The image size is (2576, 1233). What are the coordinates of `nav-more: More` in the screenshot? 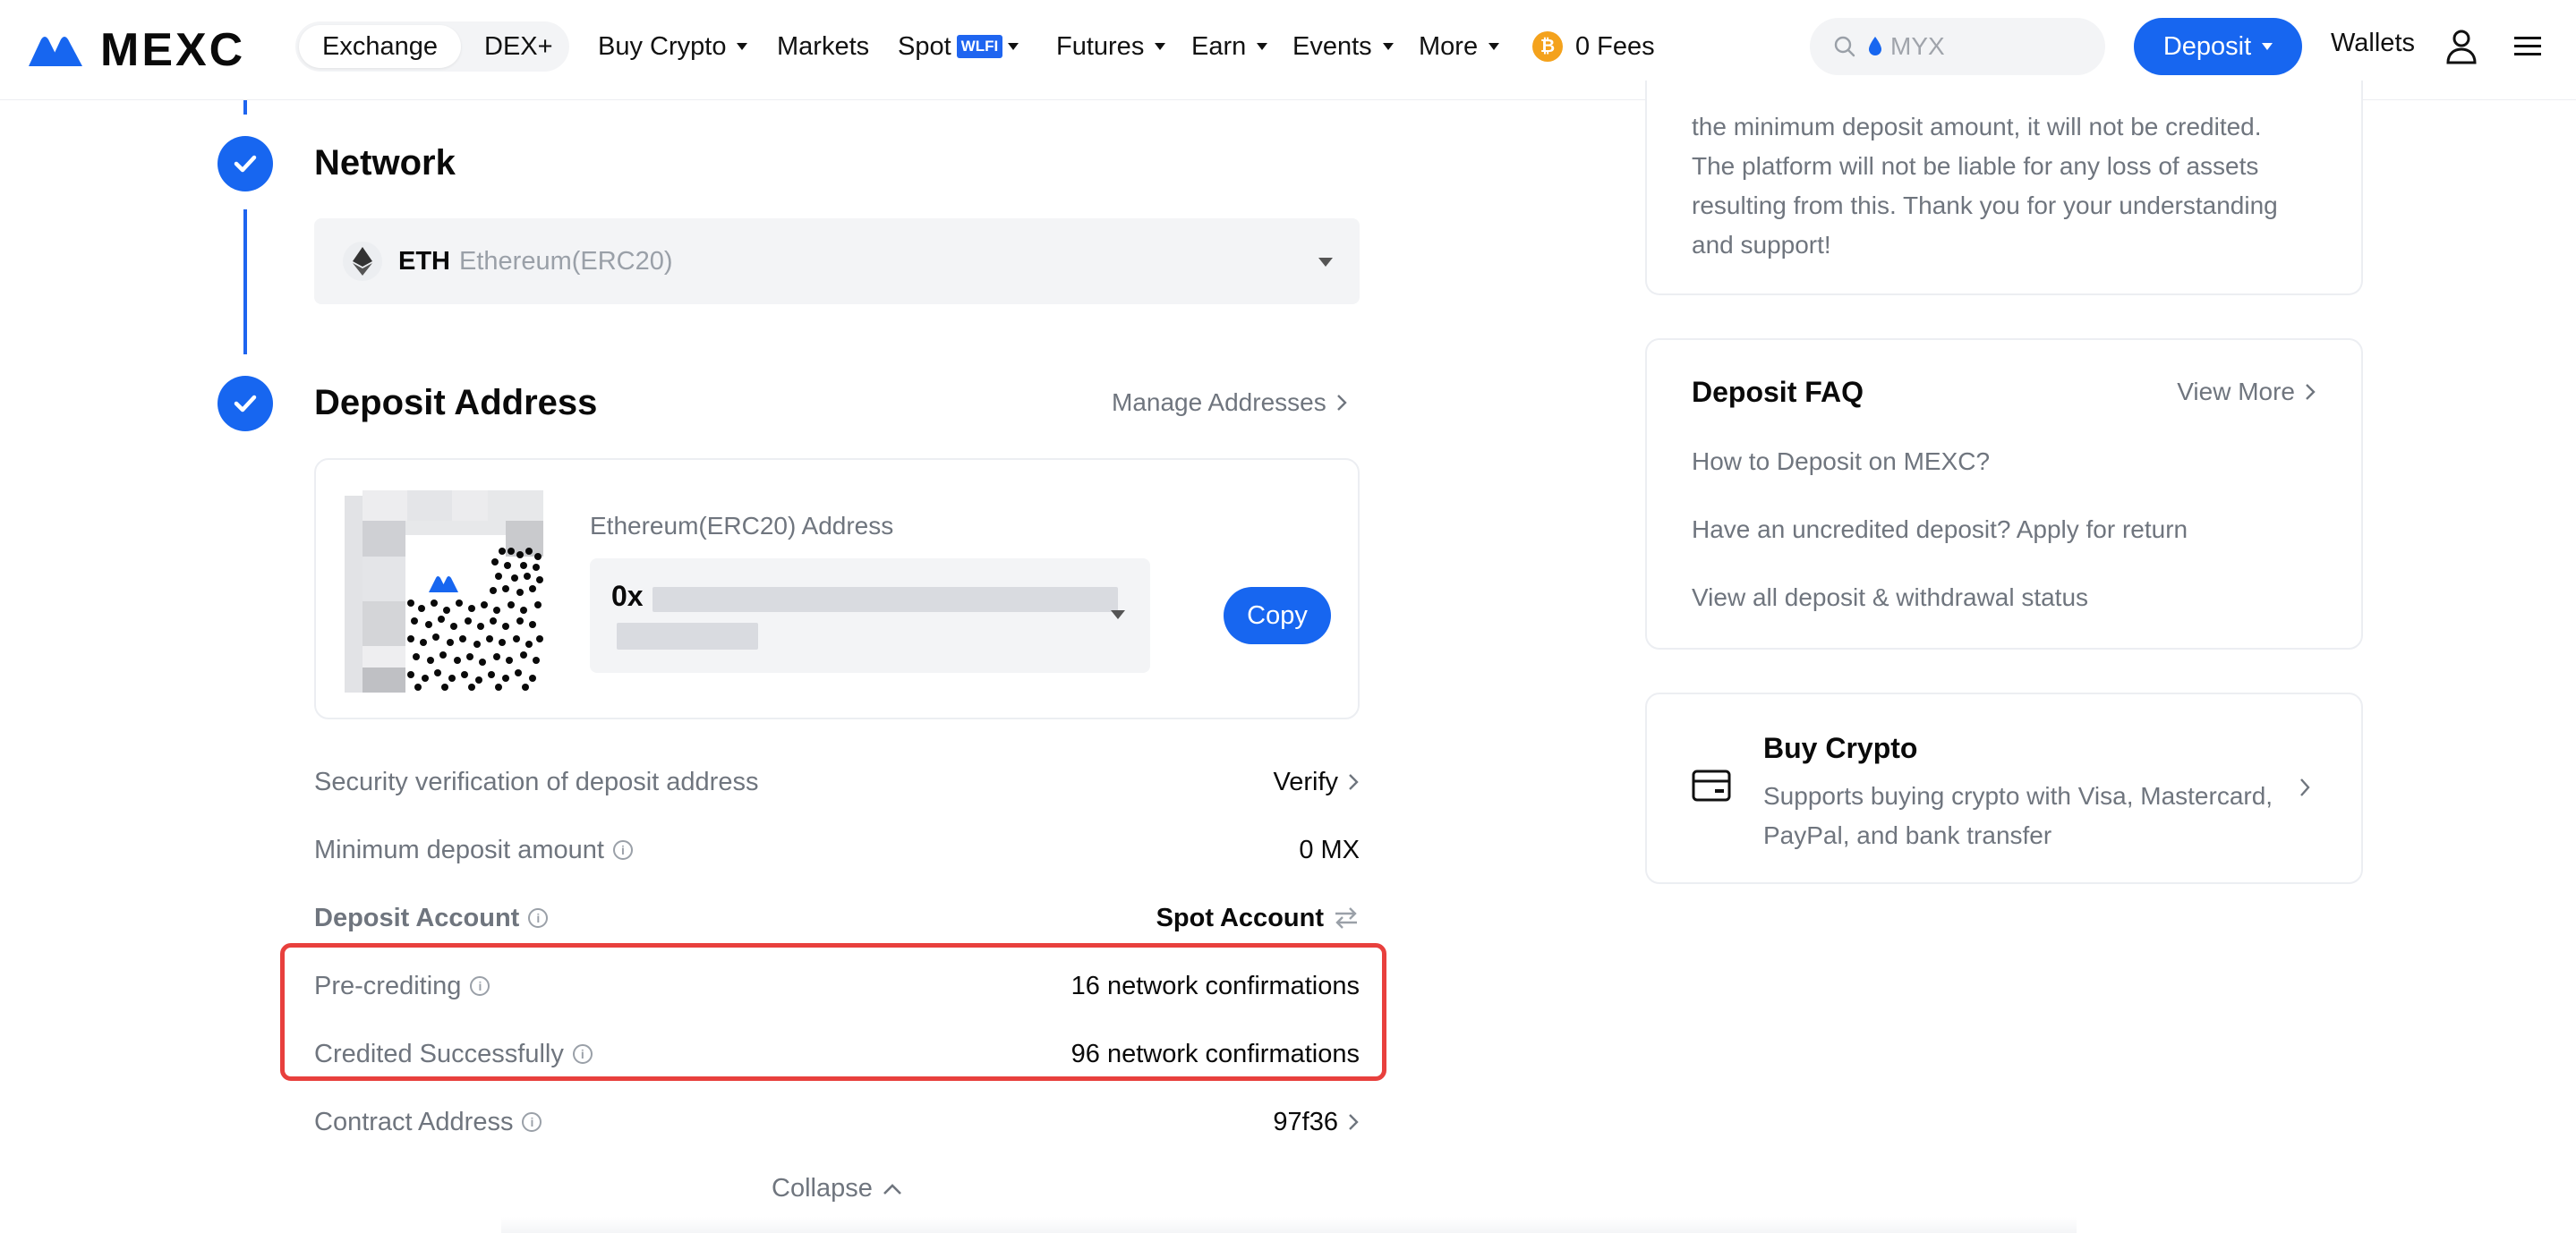 It's located at (1459, 46).